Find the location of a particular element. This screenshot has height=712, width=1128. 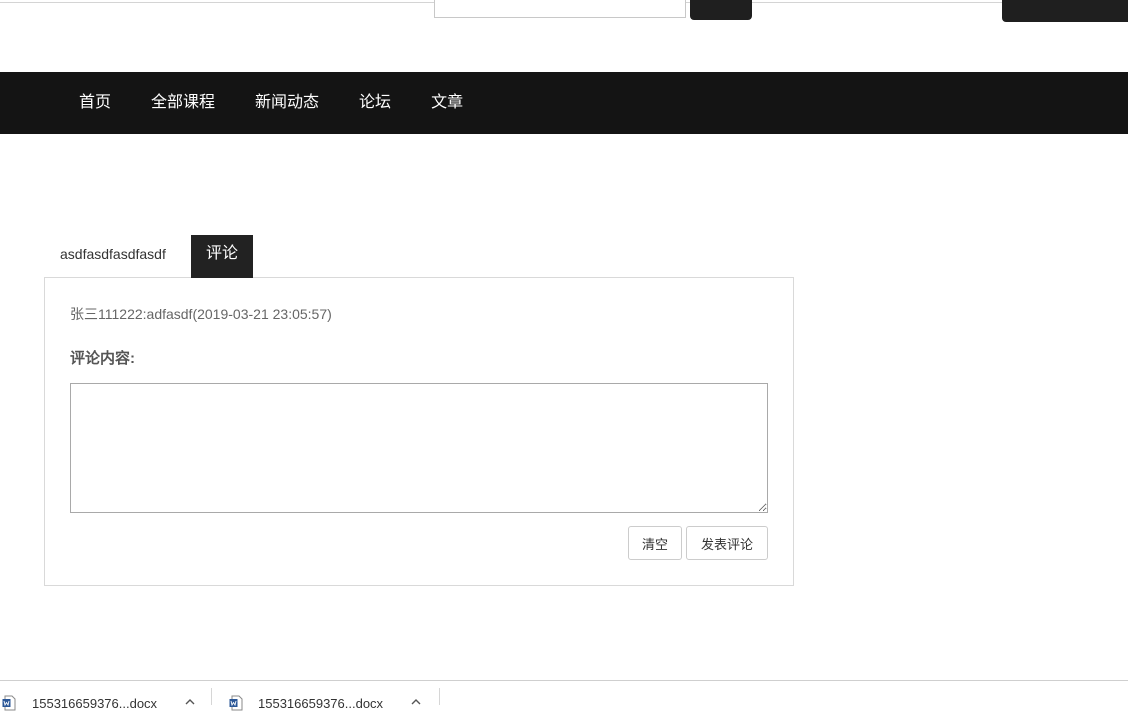

nav-list: 首页 全部课程 新闻动态 论坛 文章 is located at coordinates (564, 103).